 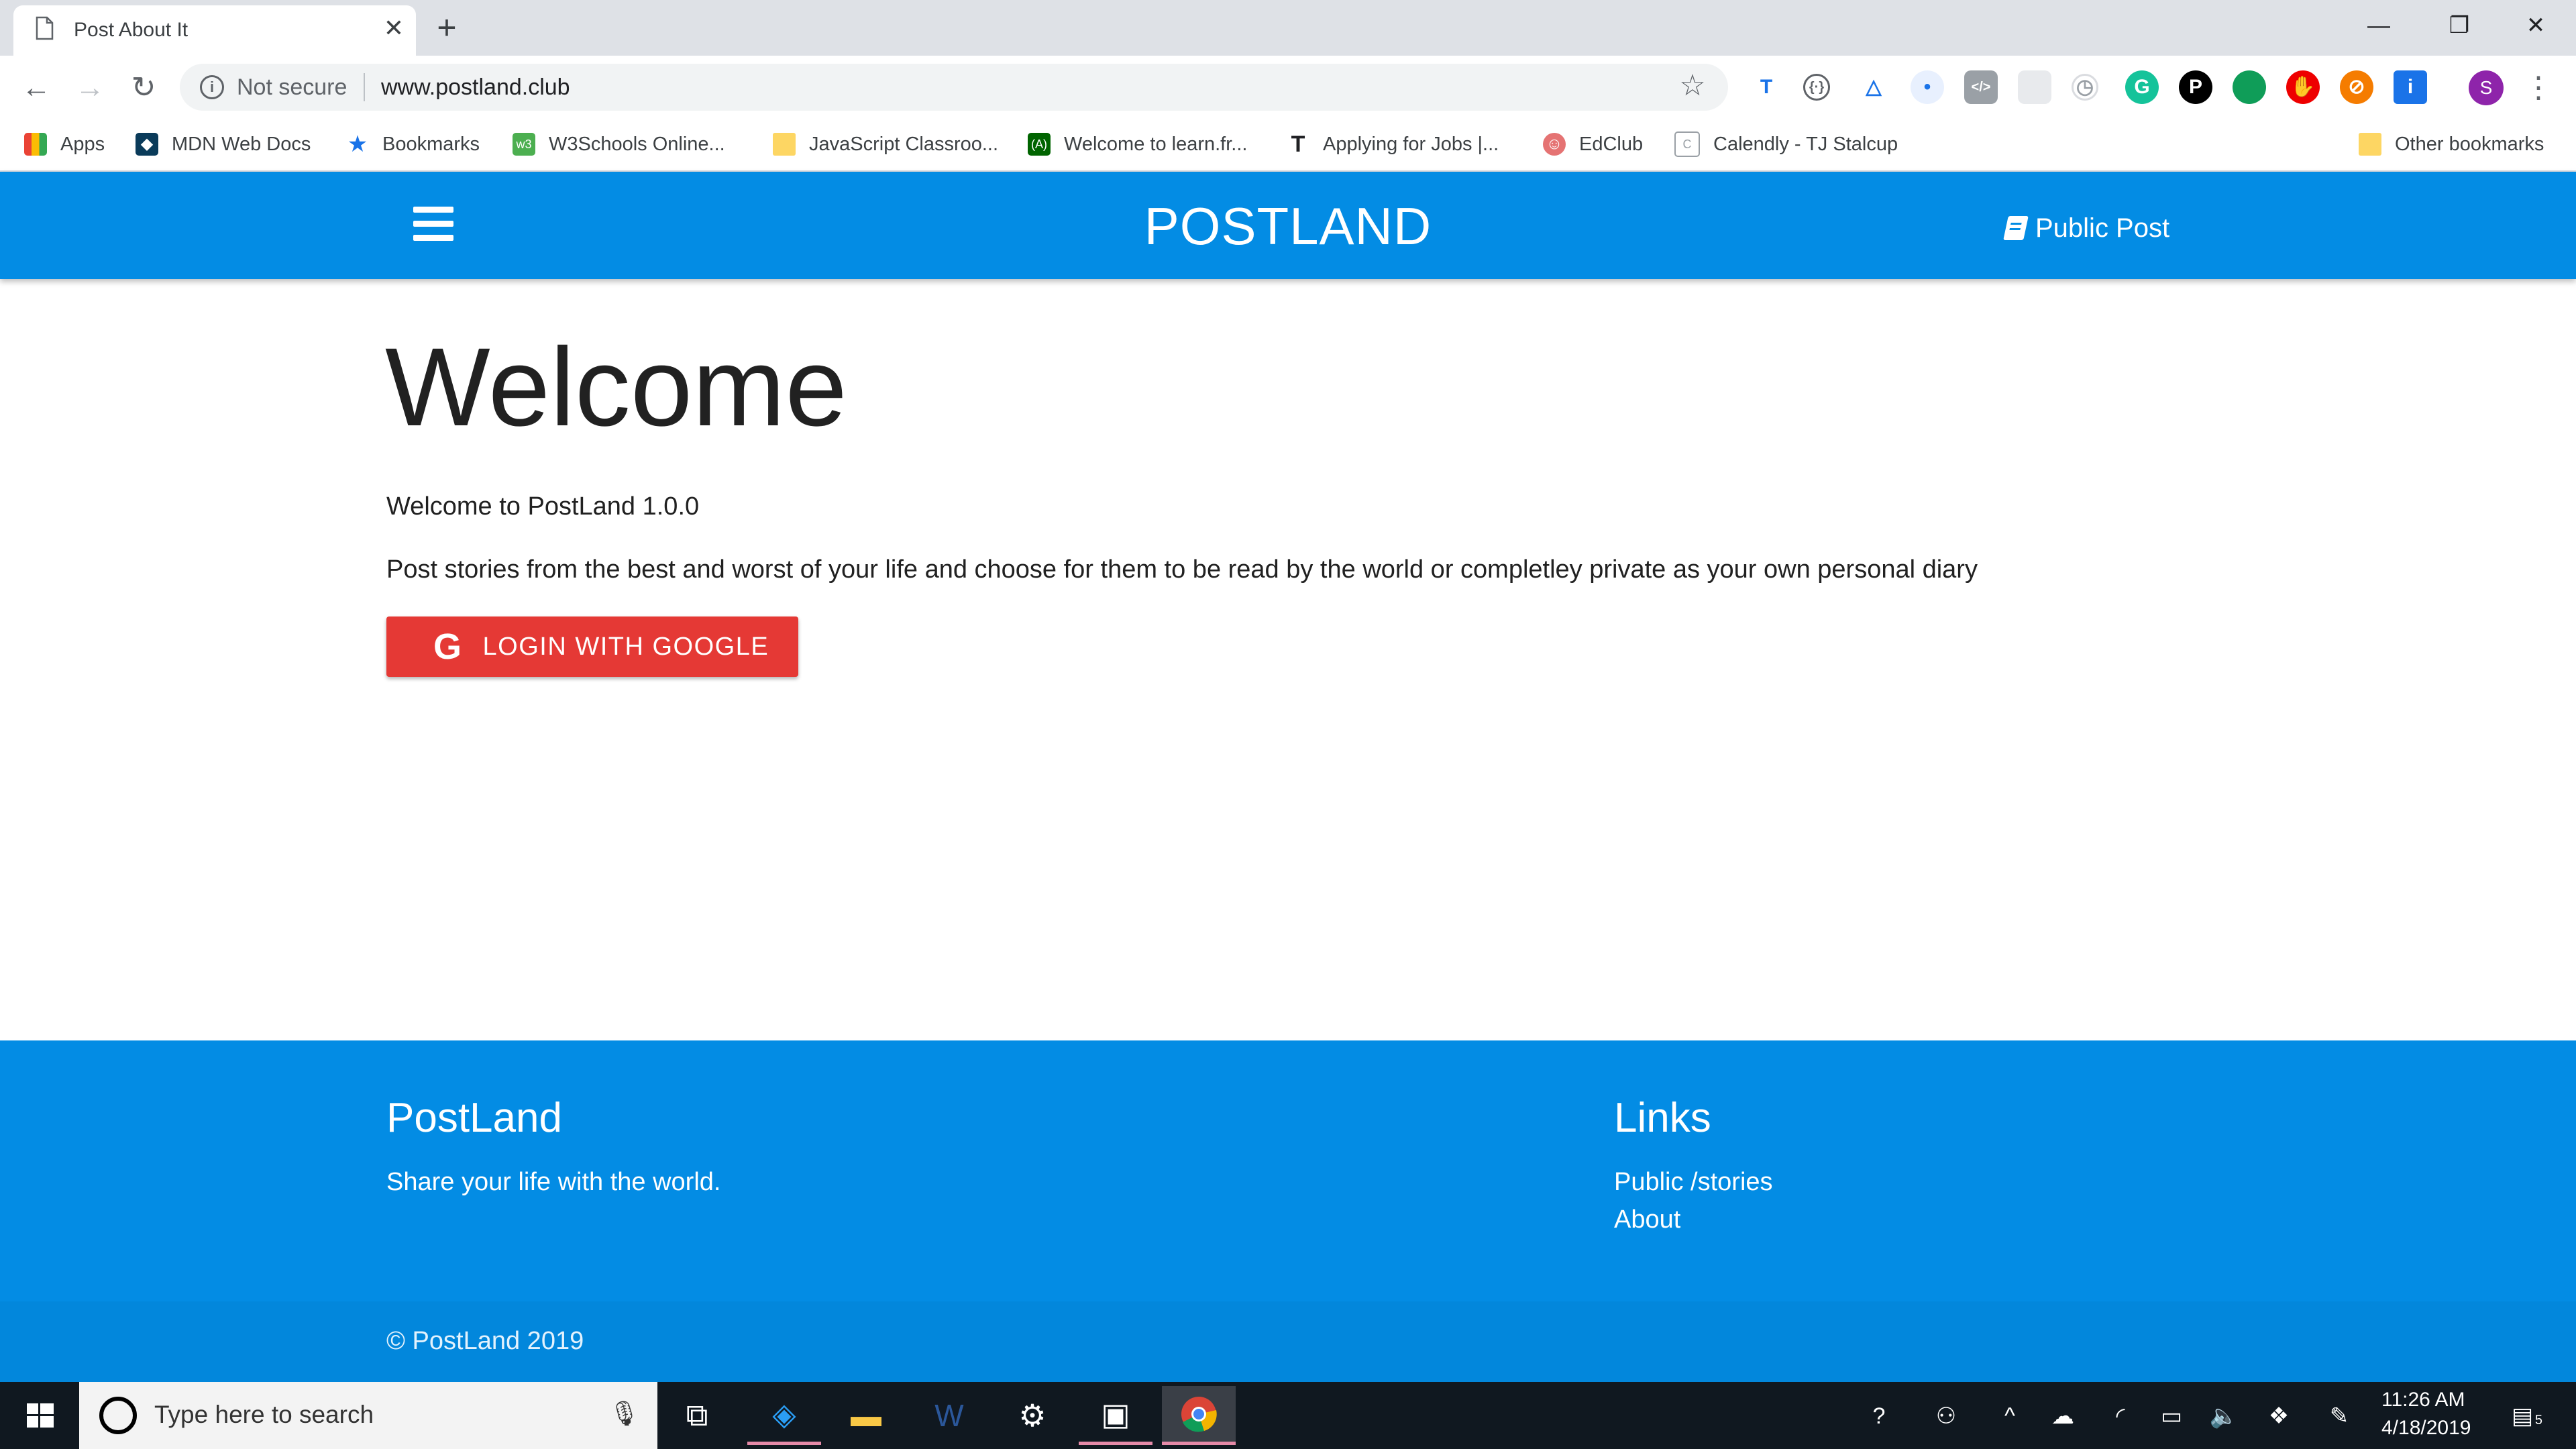 I want to click on bookmark-apps: Apps, so click(x=64, y=144).